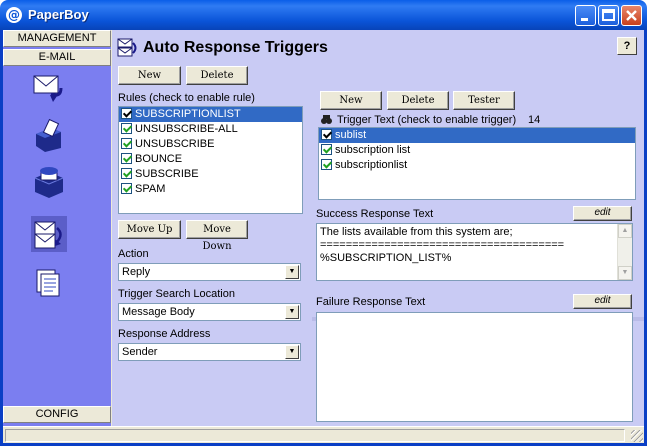  What do you see at coordinates (133, 254) in the screenshot?
I see `action-label: Action` at bounding box center [133, 254].